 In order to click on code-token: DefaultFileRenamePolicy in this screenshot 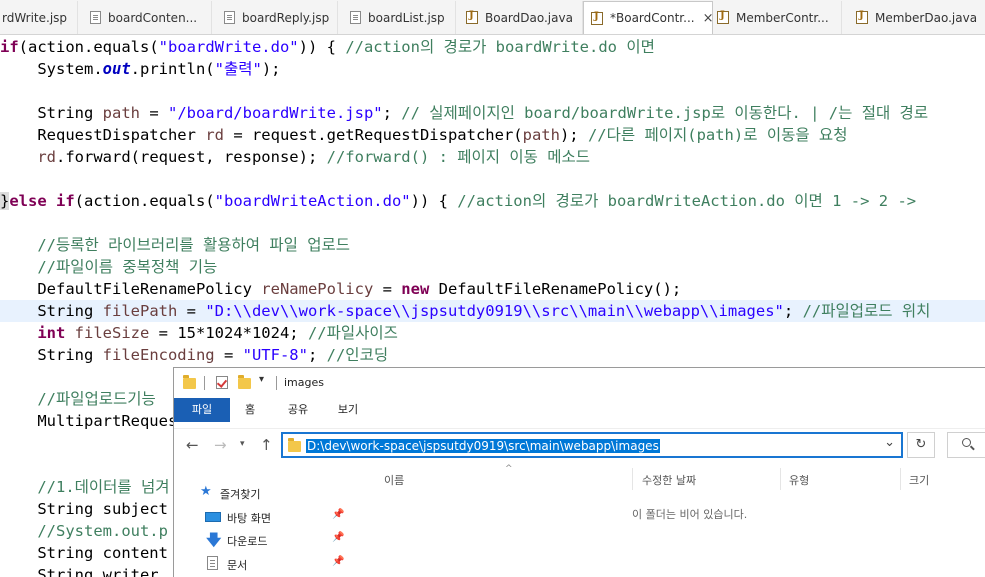, I will do `click(131, 289)`.